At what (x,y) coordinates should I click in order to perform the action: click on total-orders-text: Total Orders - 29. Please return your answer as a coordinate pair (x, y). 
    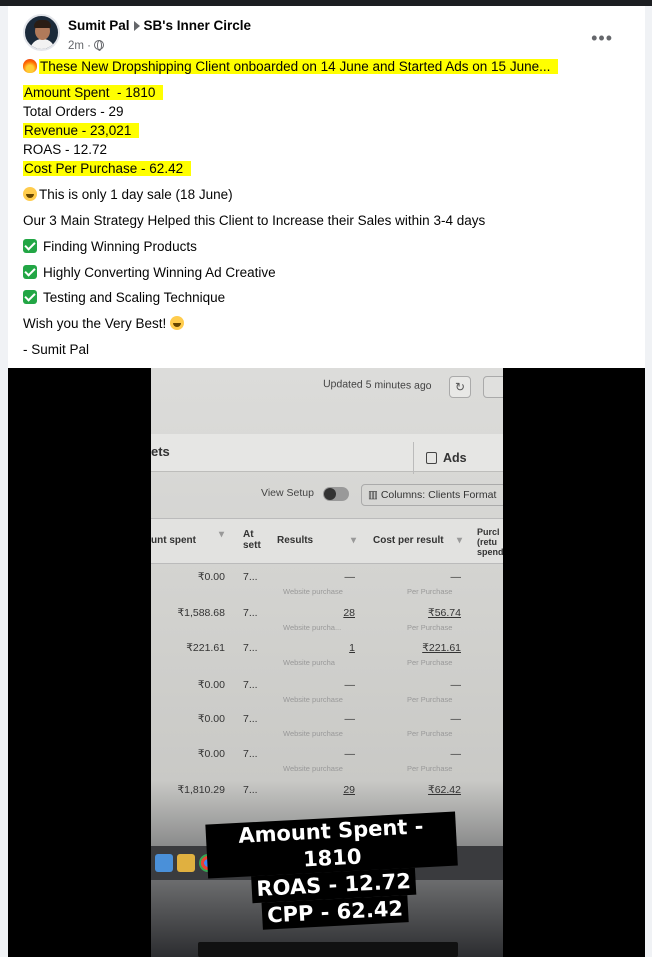
    Looking at the image, I should click on (73, 111).